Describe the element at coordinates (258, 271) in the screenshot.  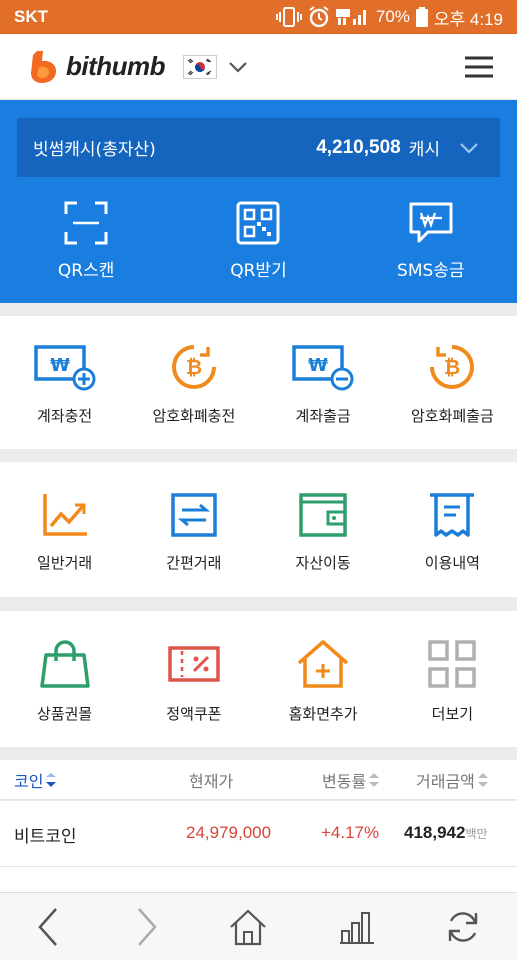
I see `qr-receive-label: QR받기` at that location.